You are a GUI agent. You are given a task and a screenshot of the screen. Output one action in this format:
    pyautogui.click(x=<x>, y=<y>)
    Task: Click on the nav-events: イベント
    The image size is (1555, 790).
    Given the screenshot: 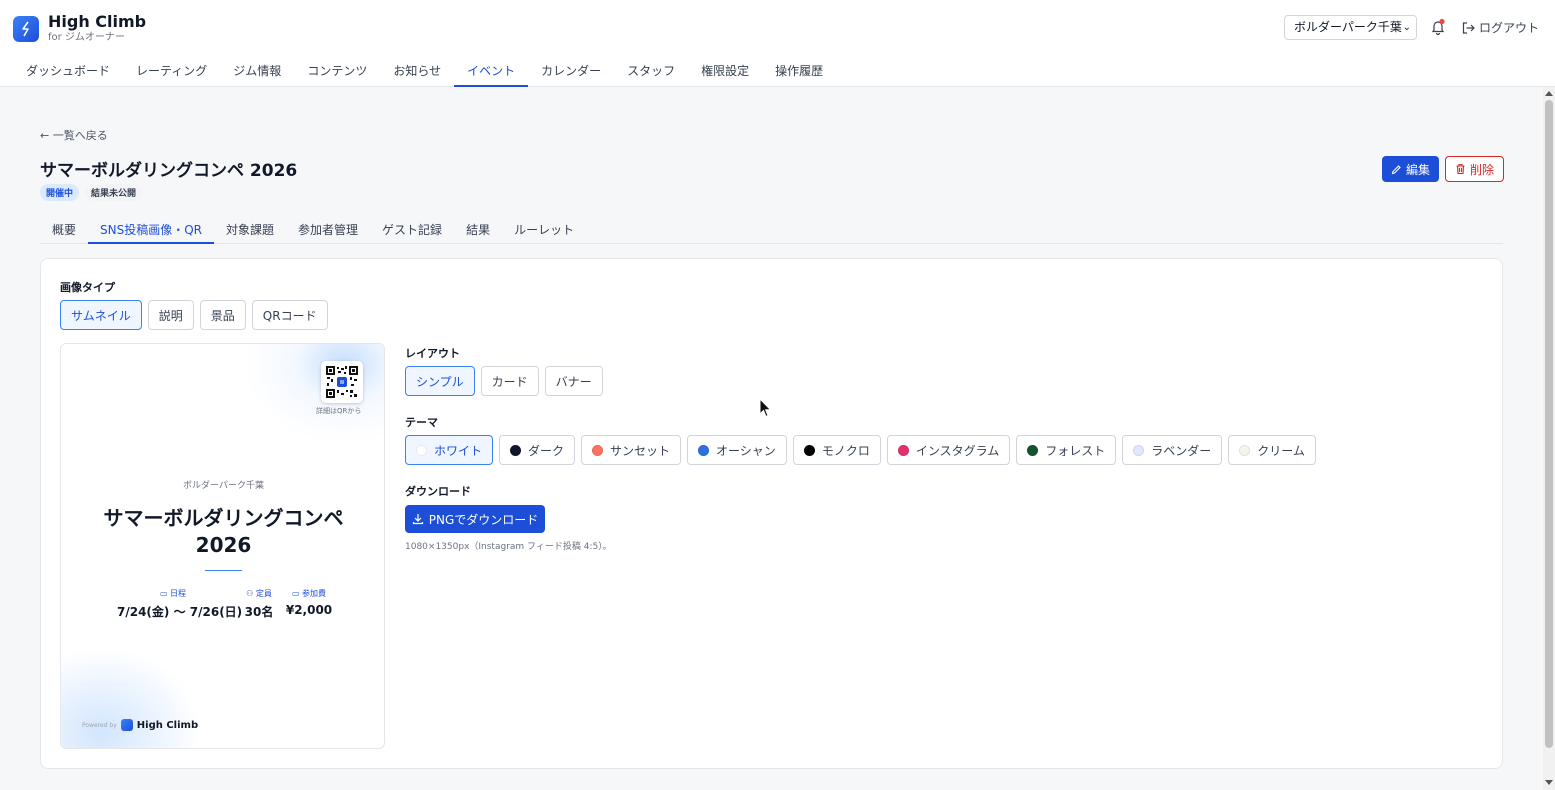 What is the action you would take?
    pyautogui.click(x=491, y=69)
    